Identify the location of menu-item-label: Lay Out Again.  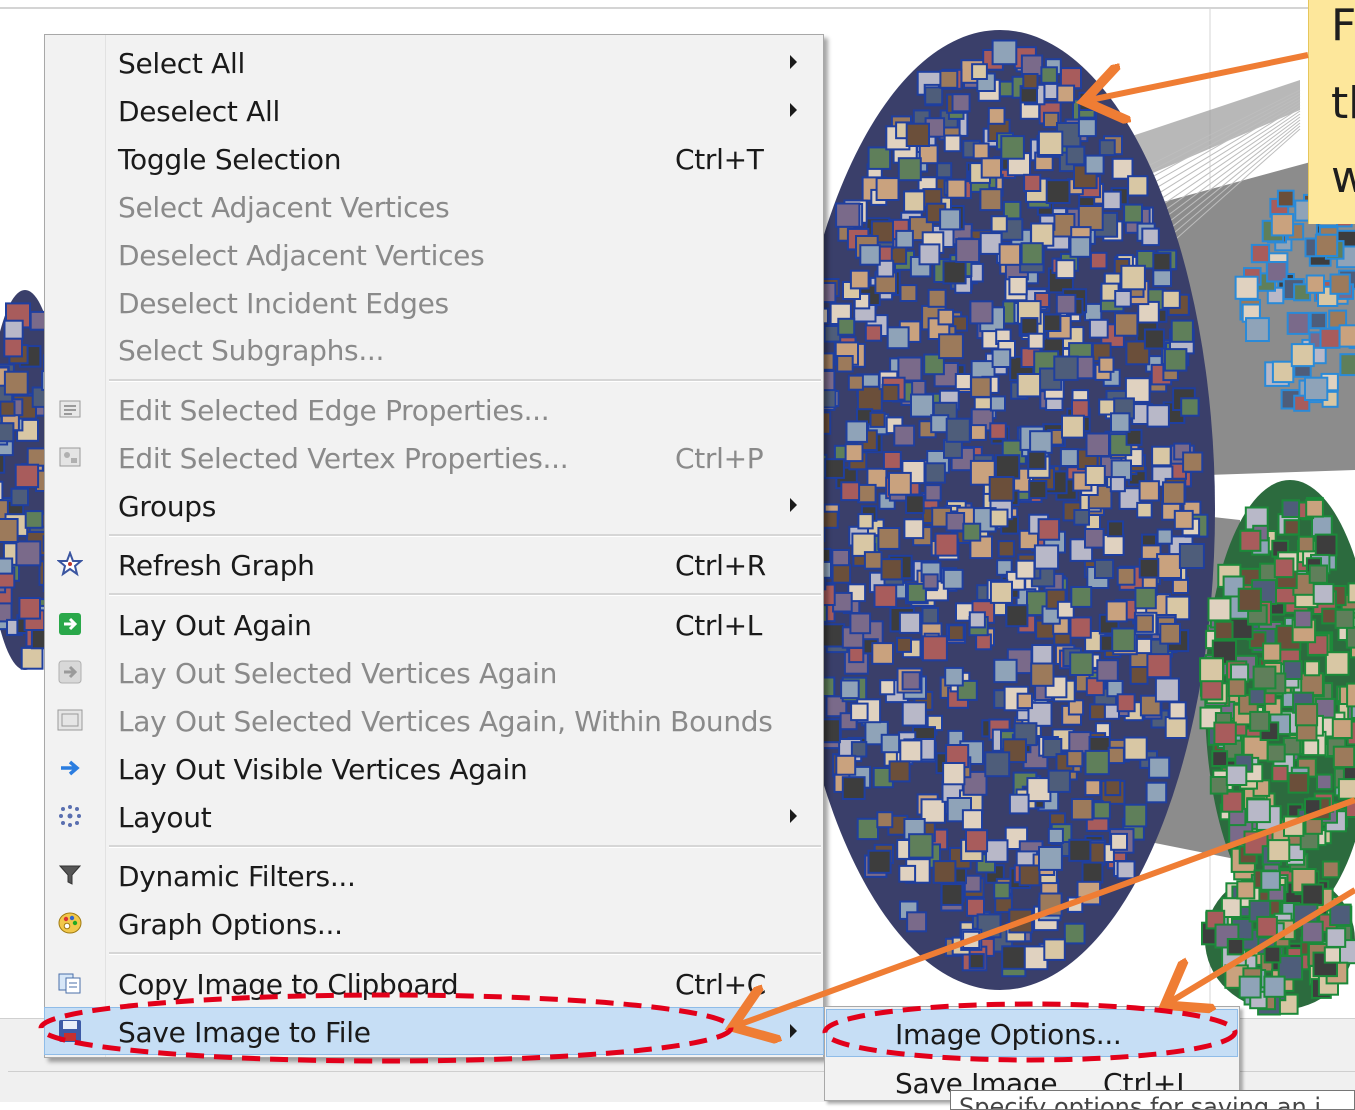
(215, 625).